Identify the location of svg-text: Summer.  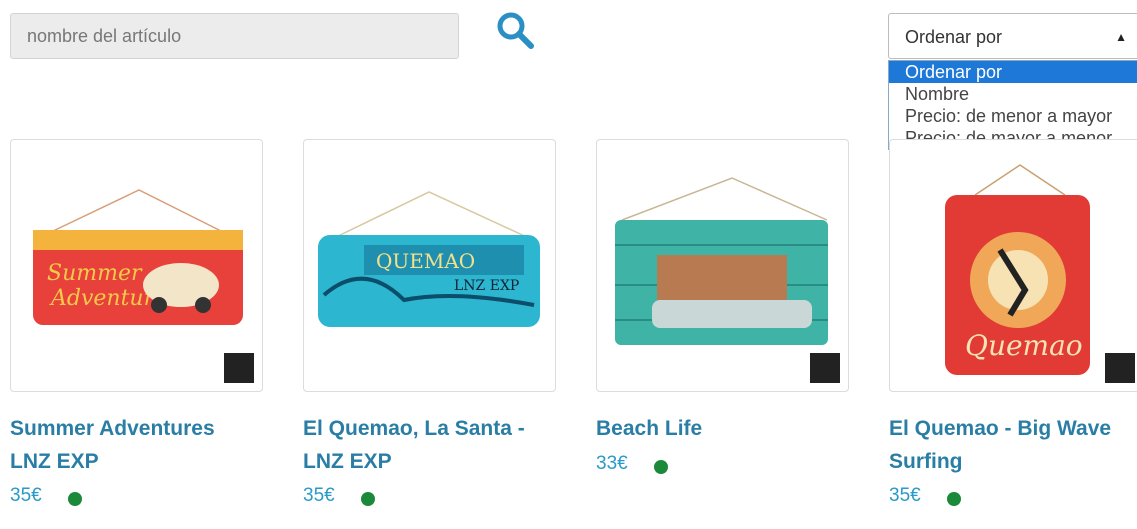
(95, 273).